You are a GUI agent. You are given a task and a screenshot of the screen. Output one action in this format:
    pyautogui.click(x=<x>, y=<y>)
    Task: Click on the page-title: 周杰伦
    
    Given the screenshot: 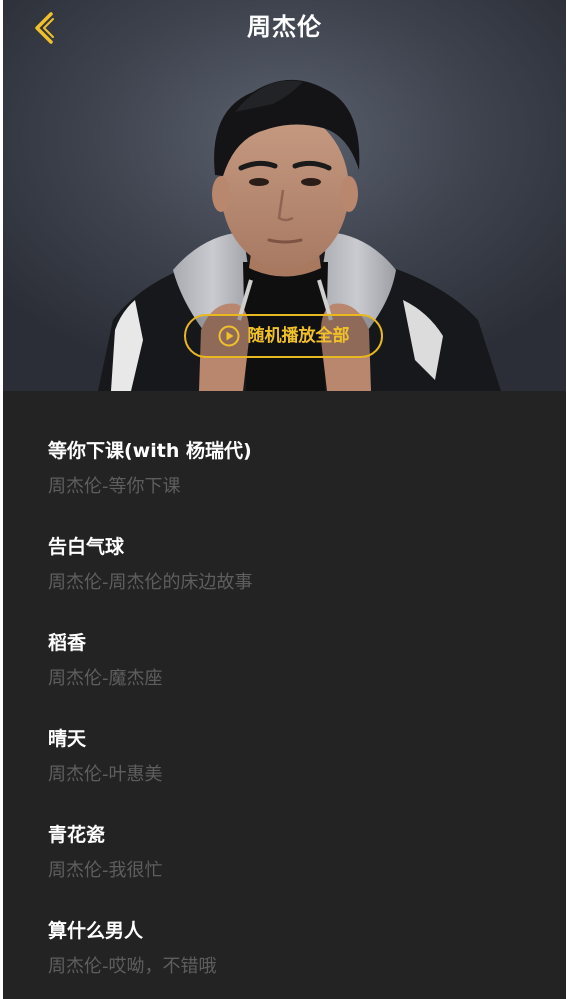 What is the action you would take?
    pyautogui.click(x=284, y=27)
    